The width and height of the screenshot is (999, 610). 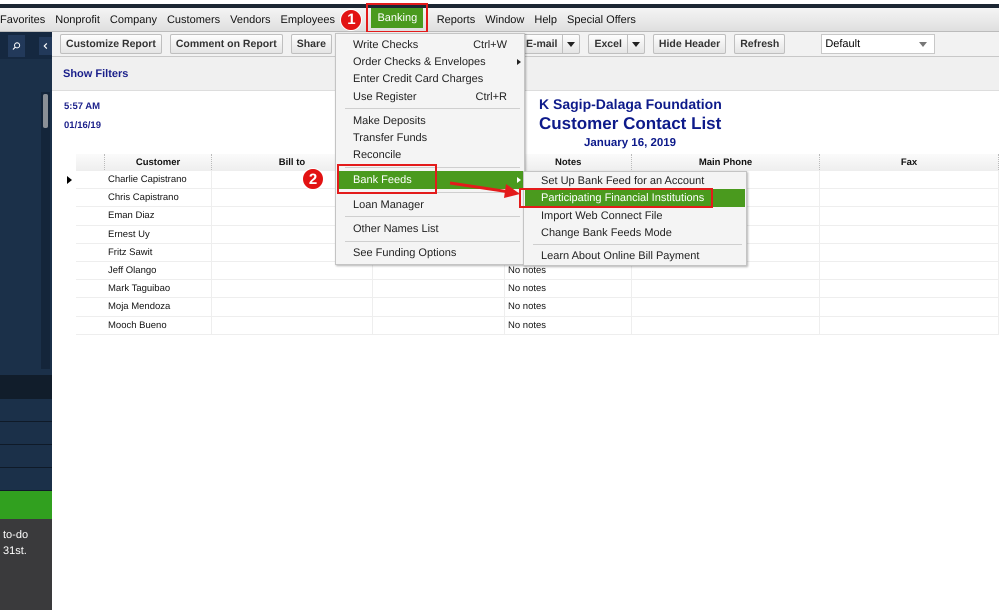 I want to click on table-cell: Chris Capistrano, so click(x=143, y=198).